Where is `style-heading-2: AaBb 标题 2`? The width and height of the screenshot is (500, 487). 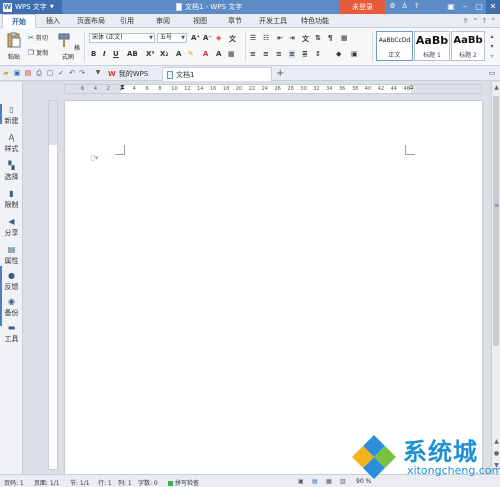
style-heading-2: AaBb 标题 2 is located at coordinates (468, 46).